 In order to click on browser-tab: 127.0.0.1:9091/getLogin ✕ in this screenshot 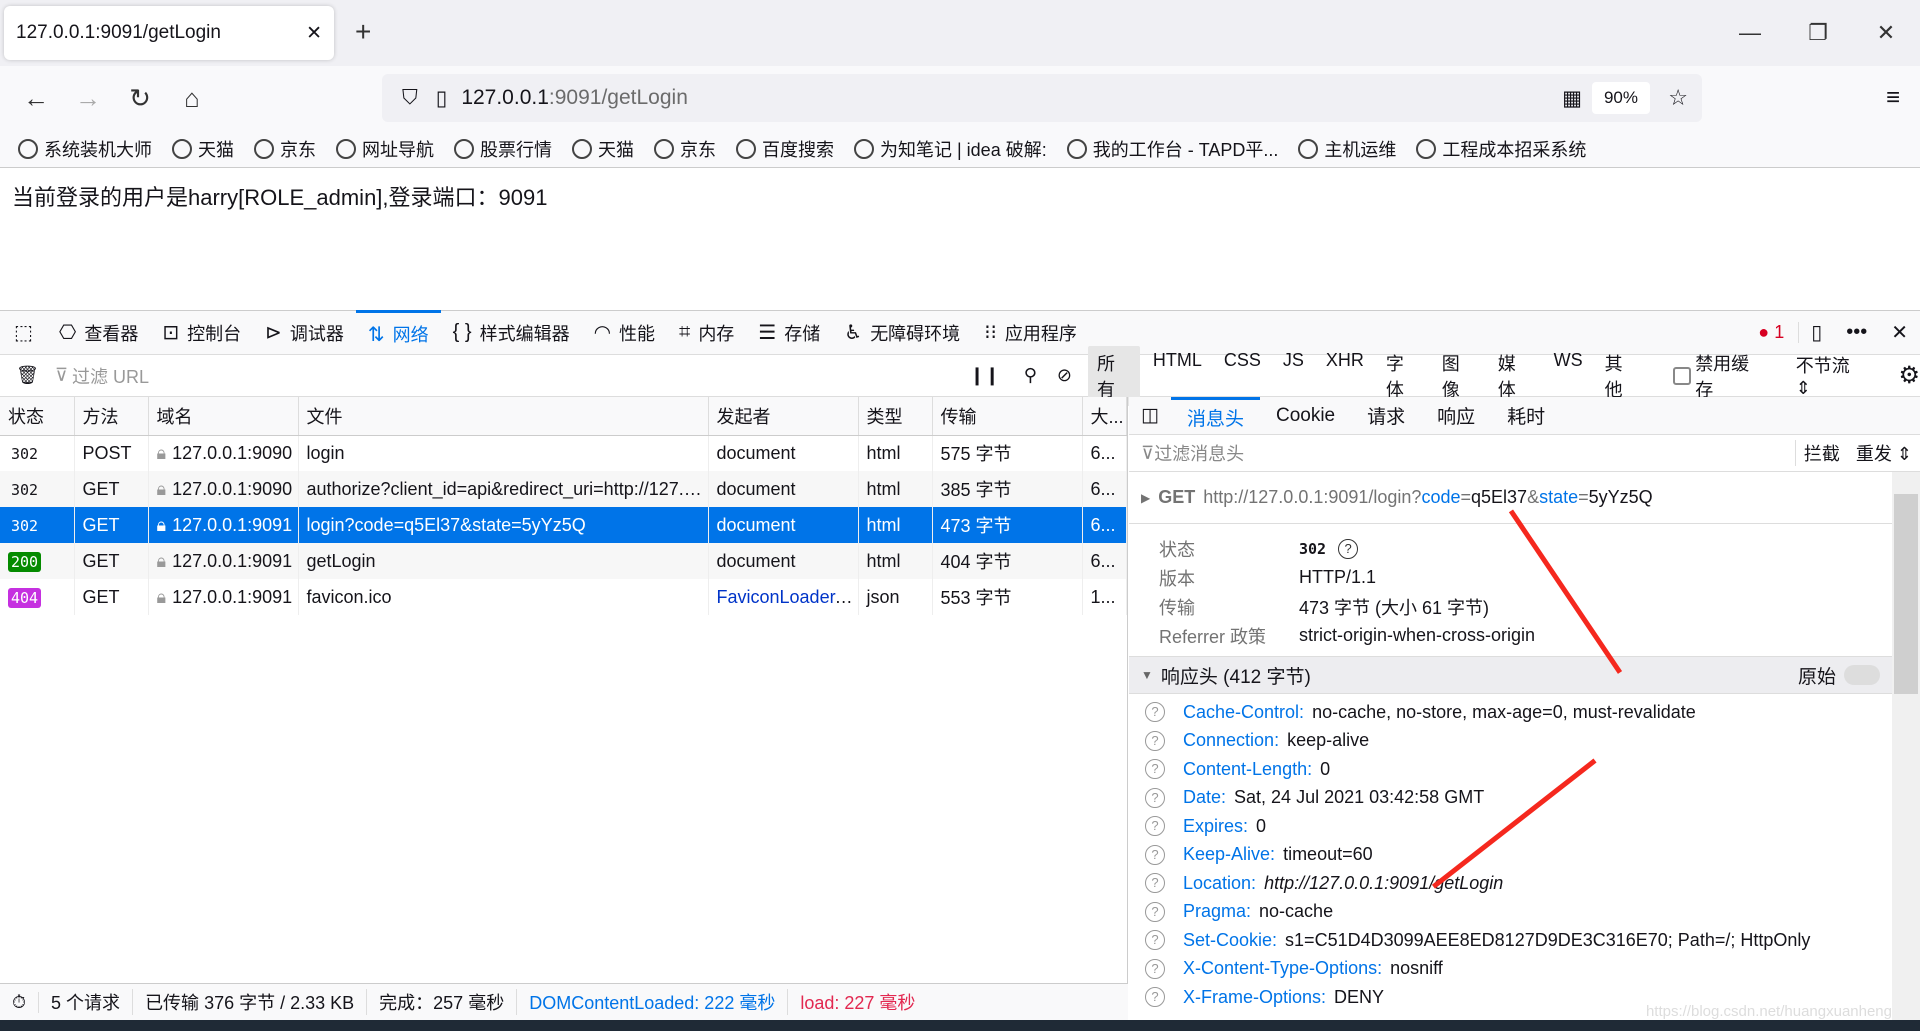, I will do `click(169, 33)`.